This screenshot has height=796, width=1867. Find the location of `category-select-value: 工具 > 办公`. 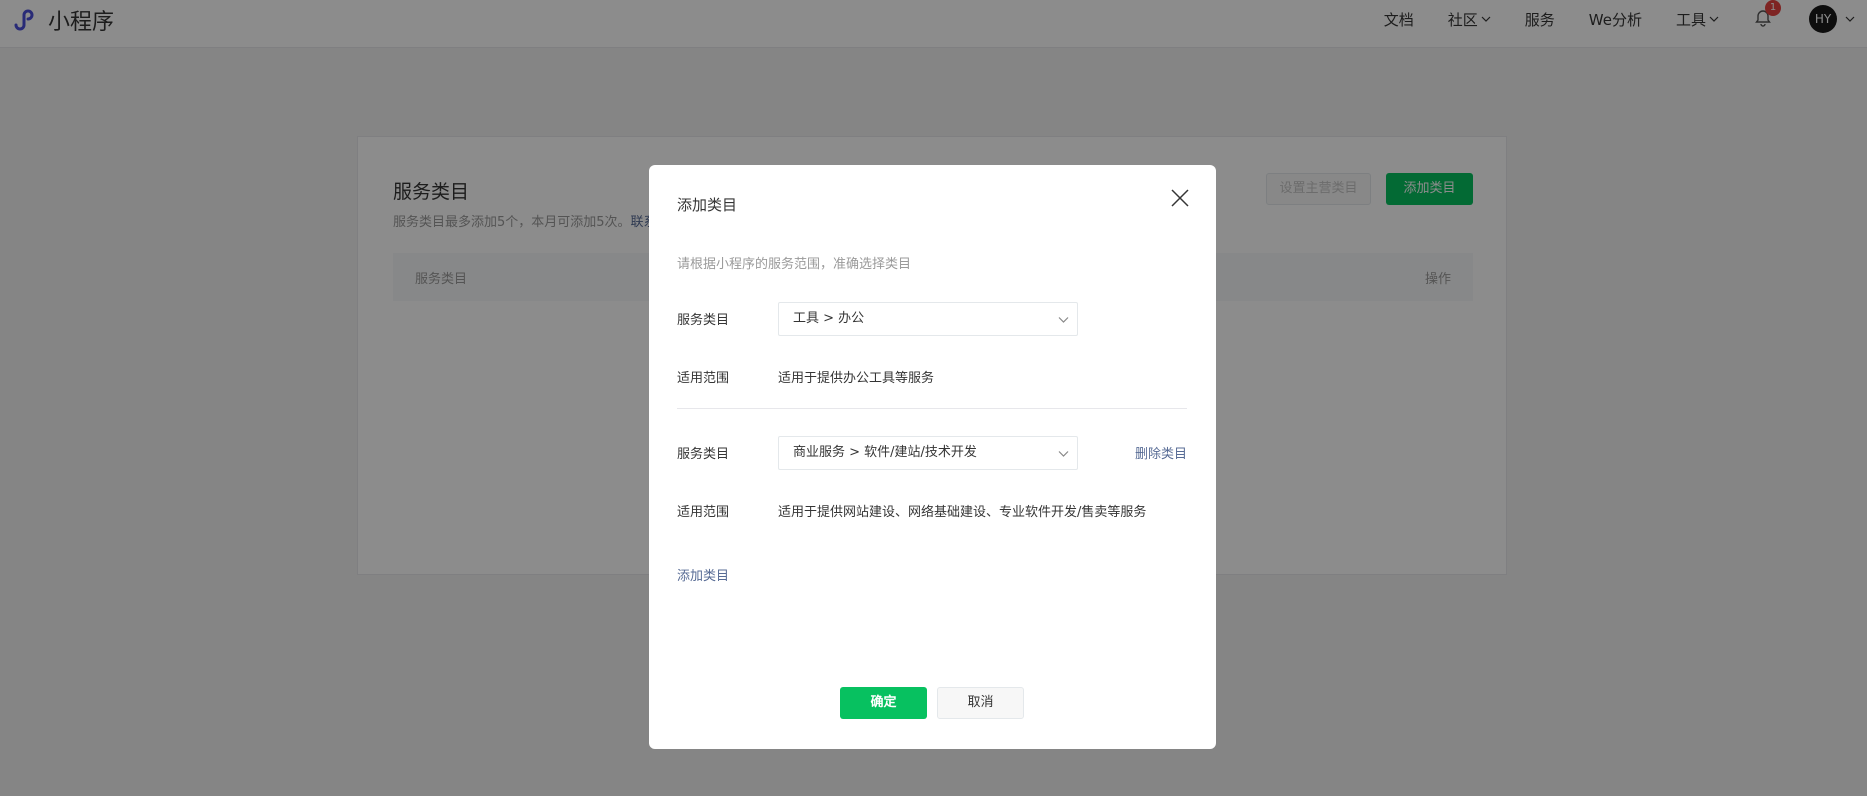

category-select-value: 工具 > 办公 is located at coordinates (829, 318).